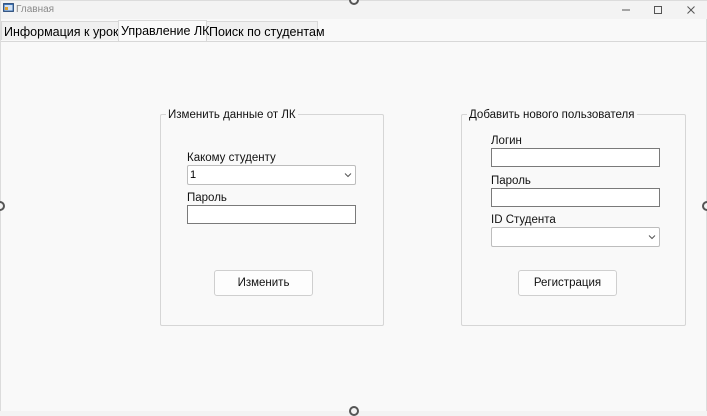 The height and width of the screenshot is (416, 707). Describe the element at coordinates (263, 283) in the screenshot. I see `change-button: Изменить` at that location.